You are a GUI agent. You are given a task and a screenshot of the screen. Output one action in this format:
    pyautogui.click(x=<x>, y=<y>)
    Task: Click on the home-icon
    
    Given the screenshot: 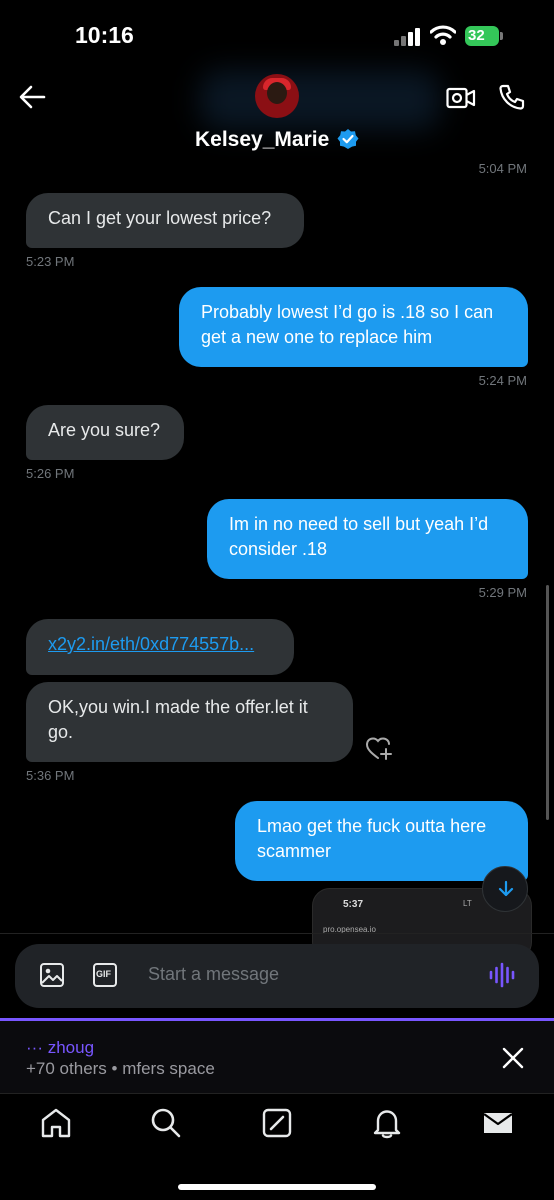 What is the action you would take?
    pyautogui.click(x=56, y=1123)
    